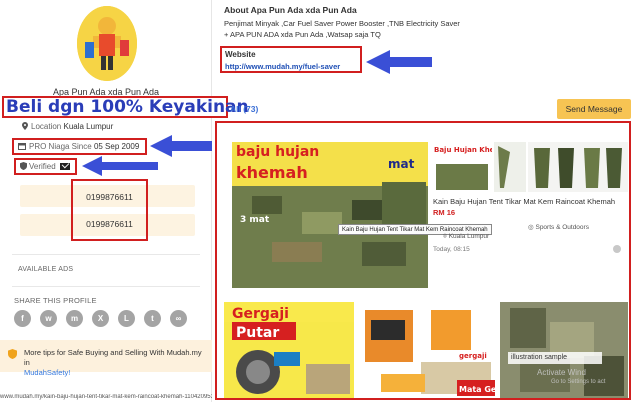 Image resolution: width=640 pixels, height=402 pixels. What do you see at coordinates (109, 224) in the screenshot?
I see `phone-number-2: 0199876611` at bounding box center [109, 224].